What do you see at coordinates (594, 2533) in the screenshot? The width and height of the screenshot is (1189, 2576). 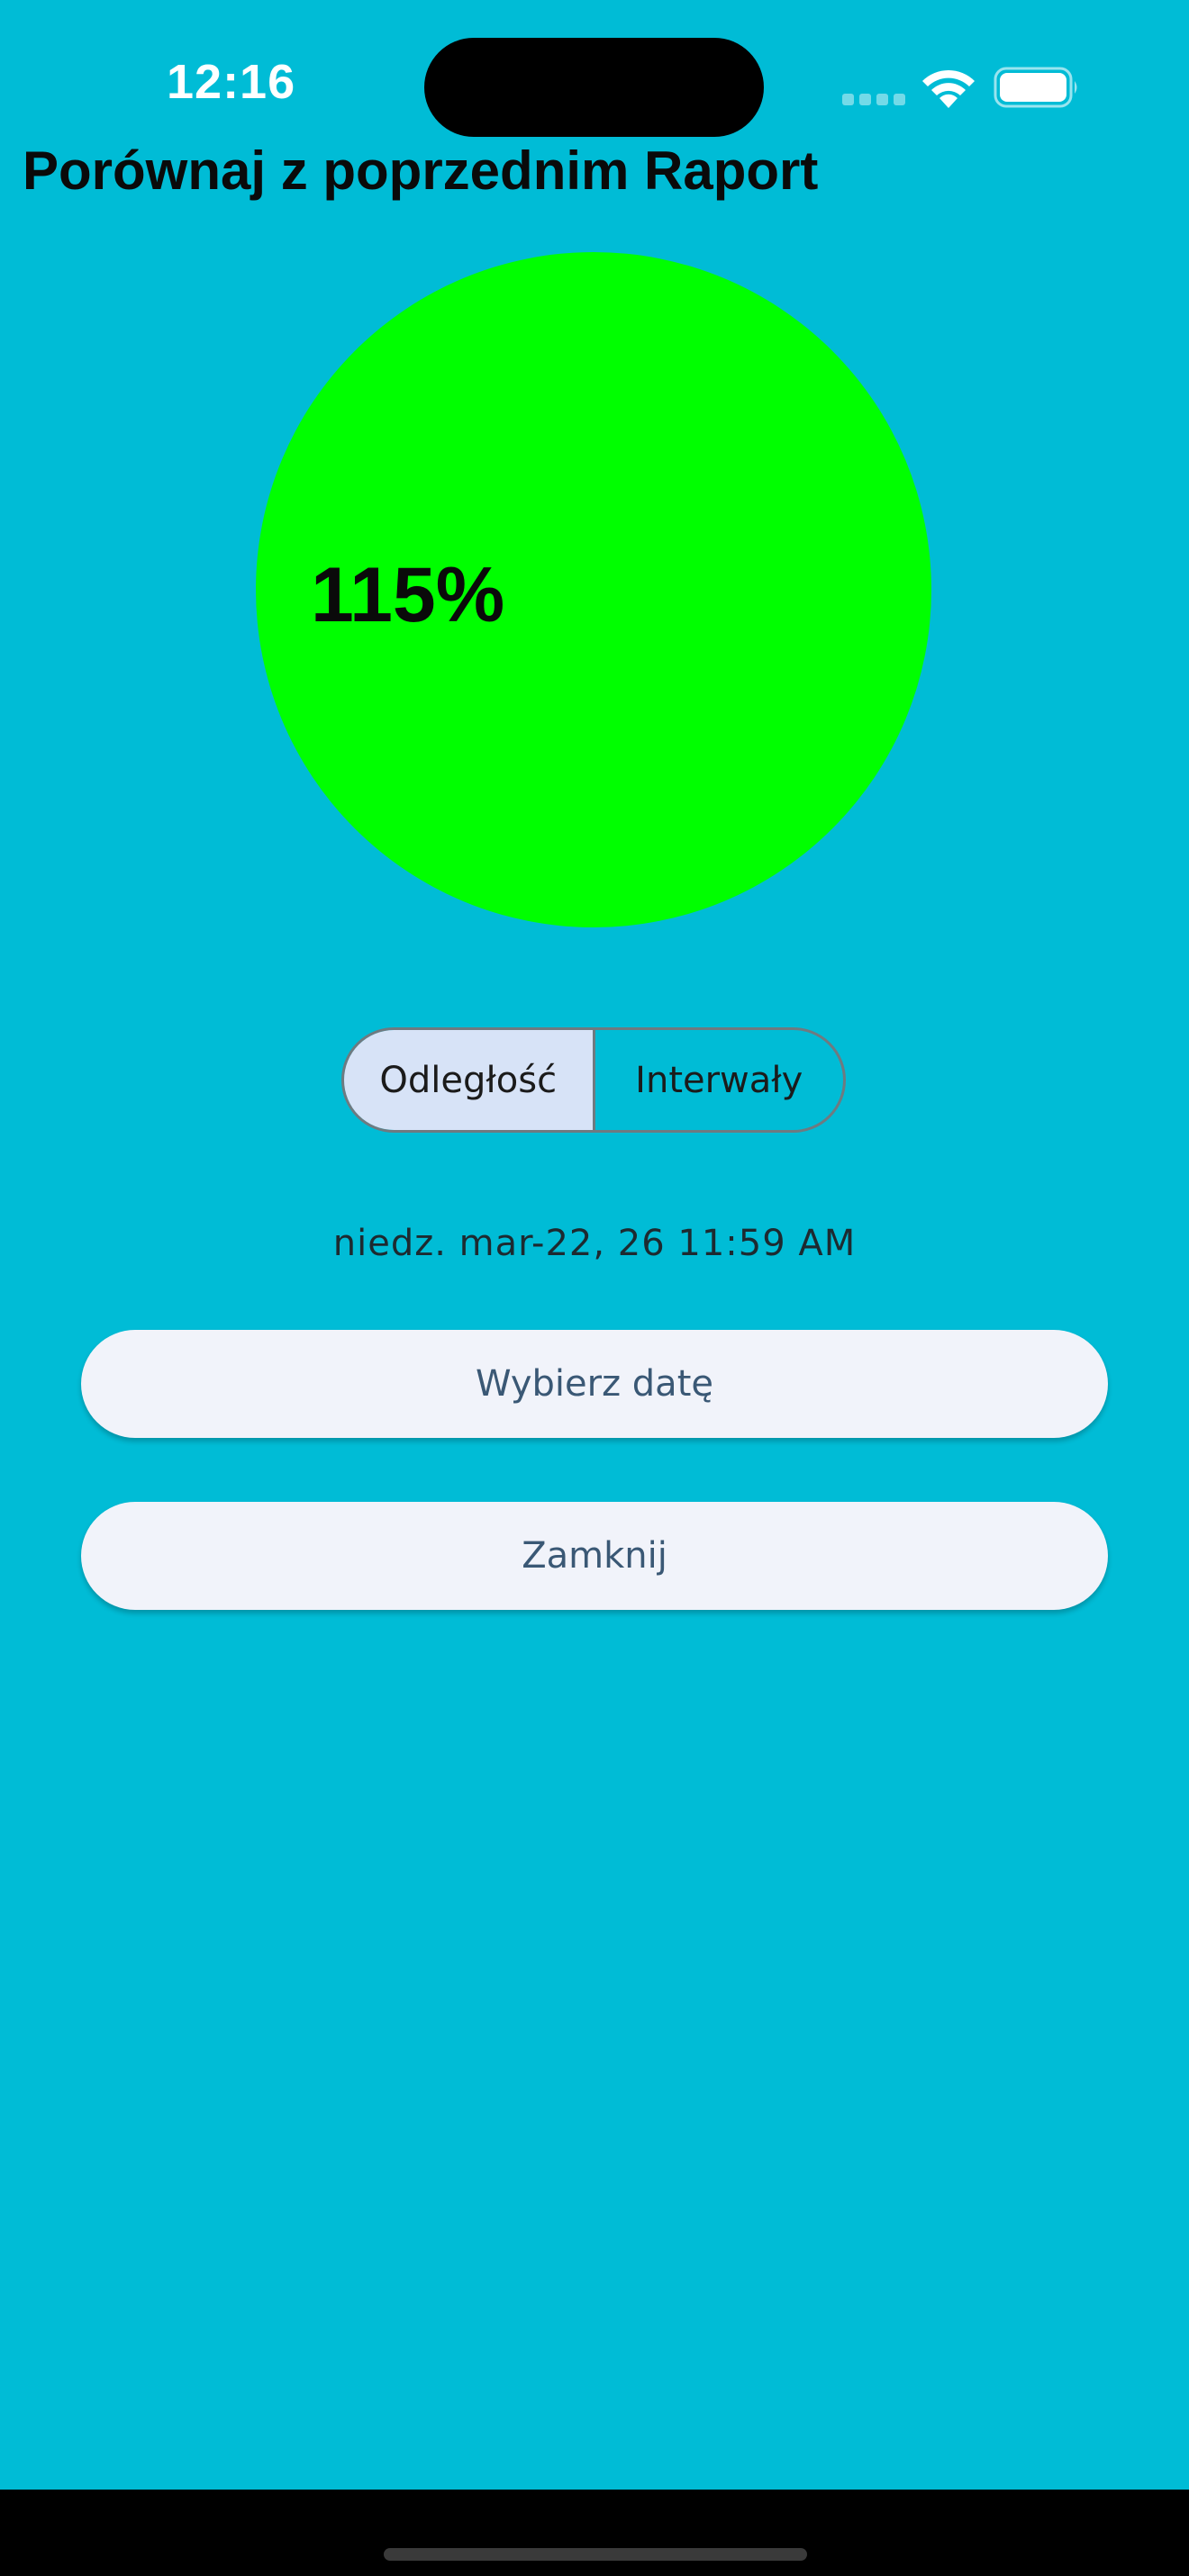 I see `home-bar-area` at bounding box center [594, 2533].